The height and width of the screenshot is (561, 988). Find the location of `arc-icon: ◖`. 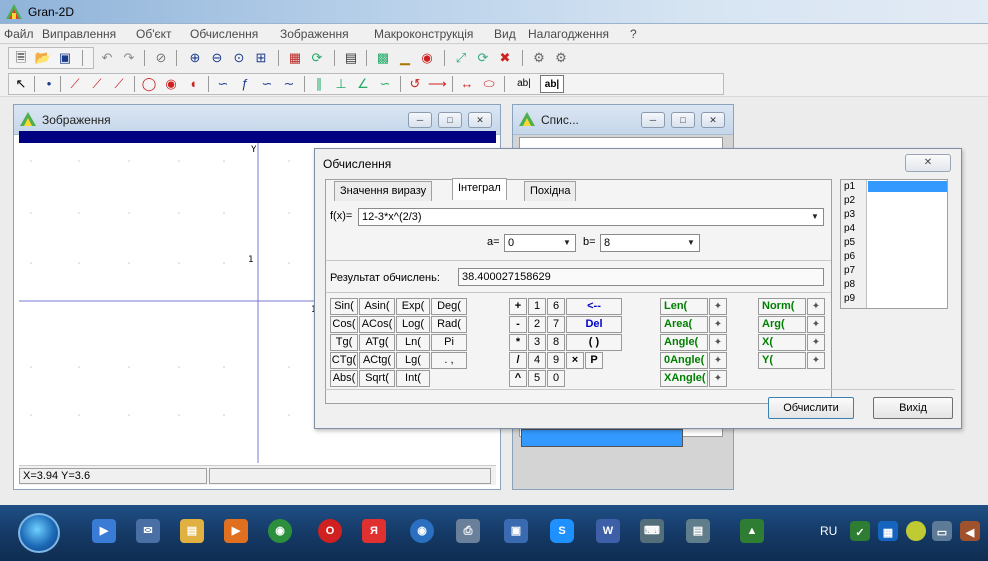

arc-icon: ◖ is located at coordinates (193, 84).